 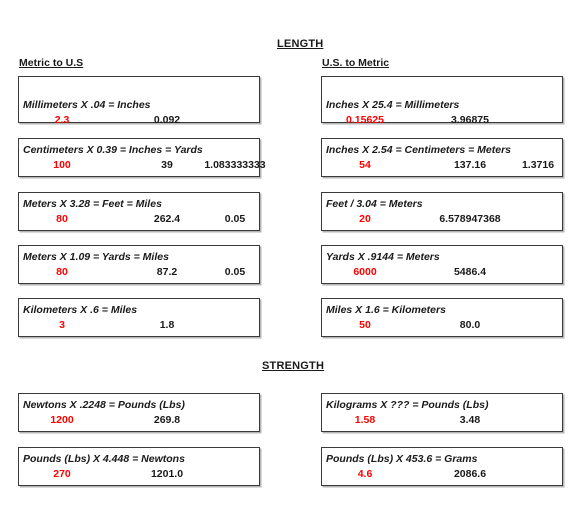 I want to click on conversion-box-kilometers-to-miles: Kilometers X .6 = Miles 3 1.8, so click(x=139, y=317).